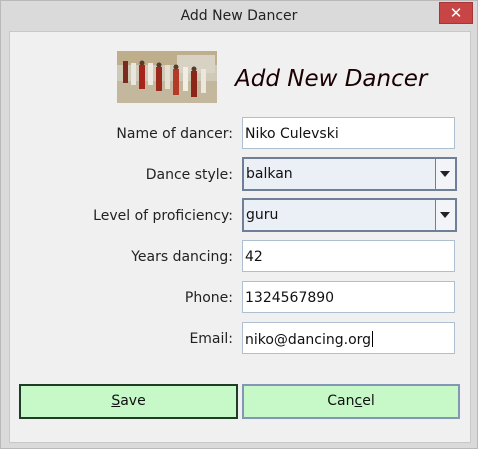 The height and width of the screenshot is (449, 478). I want to click on close-icon: ✕, so click(456, 13).